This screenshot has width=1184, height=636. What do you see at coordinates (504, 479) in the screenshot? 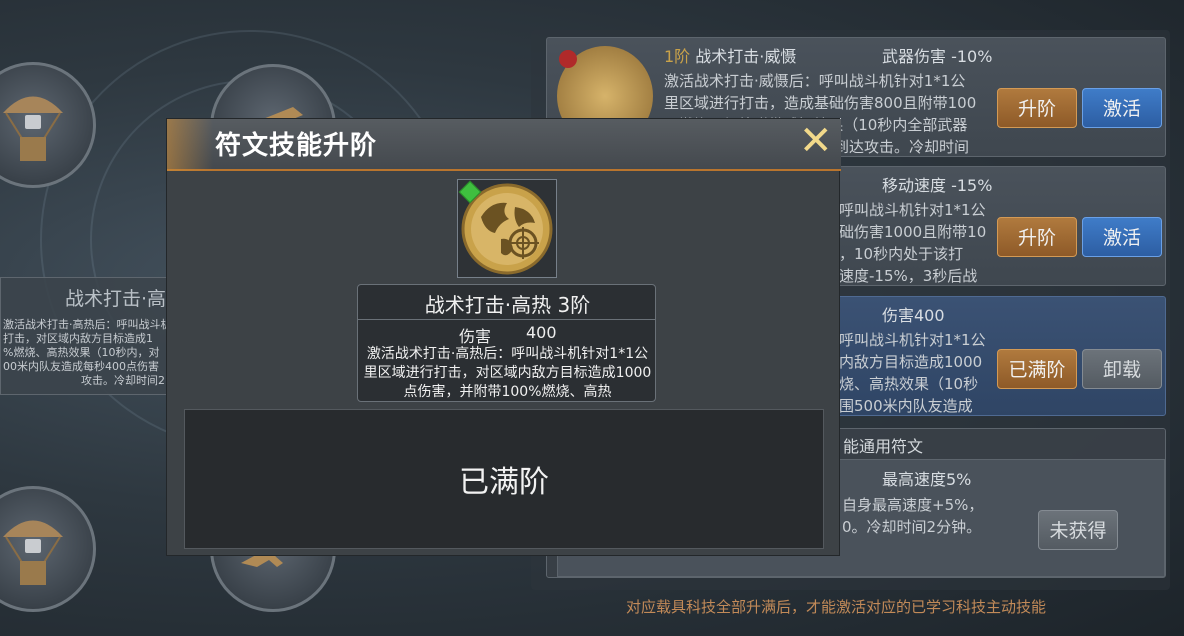
I see `max-tier-status: 已满阶` at bounding box center [504, 479].